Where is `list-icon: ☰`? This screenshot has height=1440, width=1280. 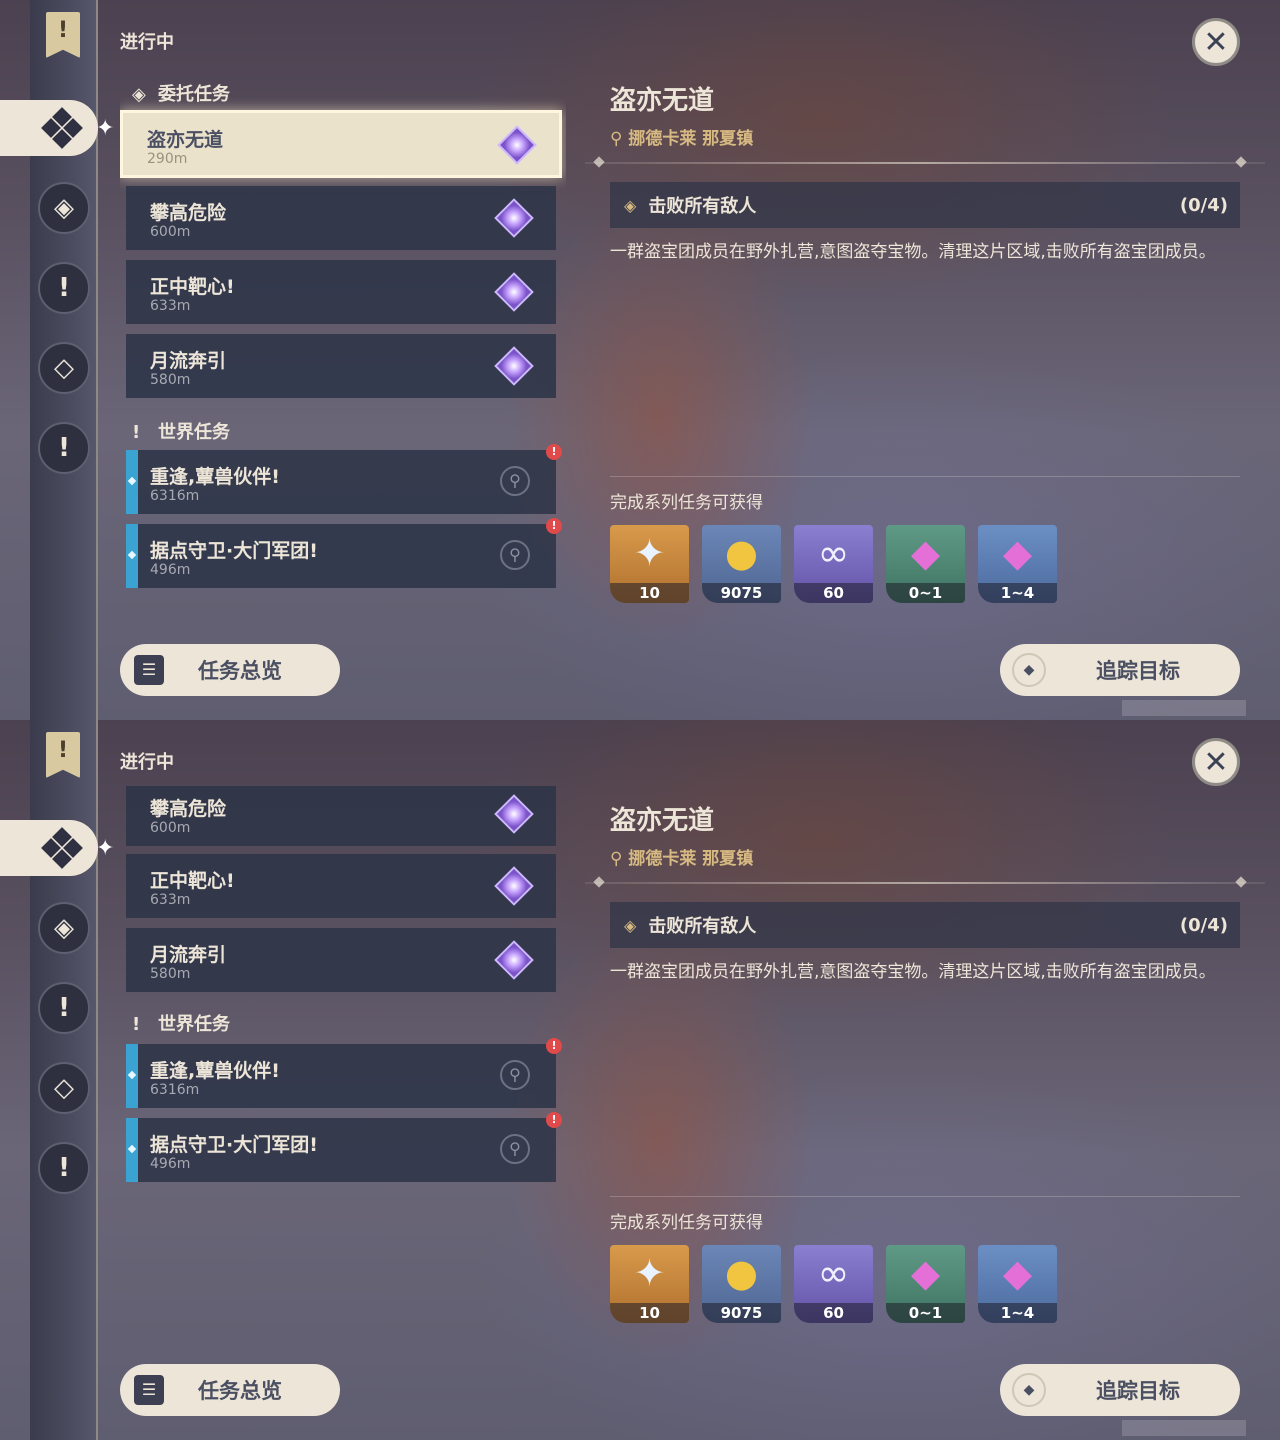 list-icon: ☰ is located at coordinates (149, 670).